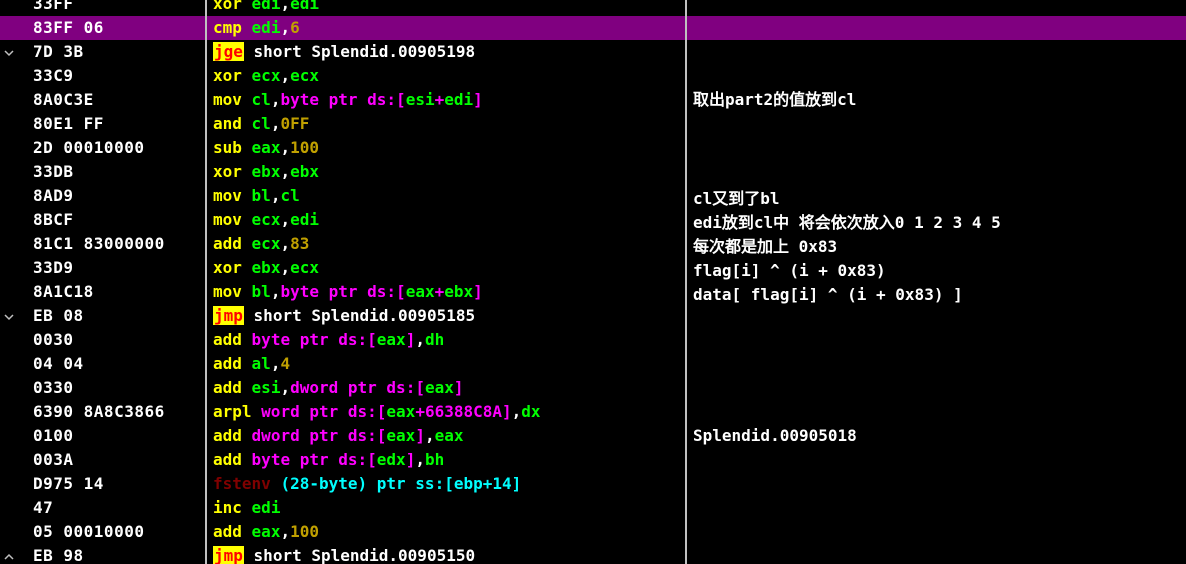  What do you see at coordinates (593, 196) in the screenshot?
I see `disasm-row: 8AD9 mov bl,cl cl又到了bl` at bounding box center [593, 196].